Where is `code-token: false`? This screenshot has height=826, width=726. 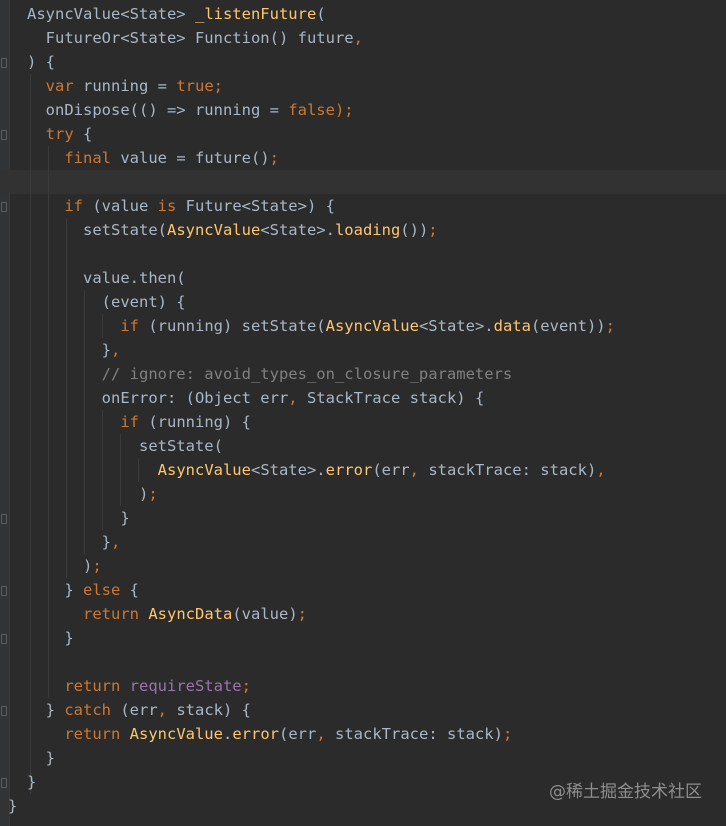 code-token: false is located at coordinates (311, 110).